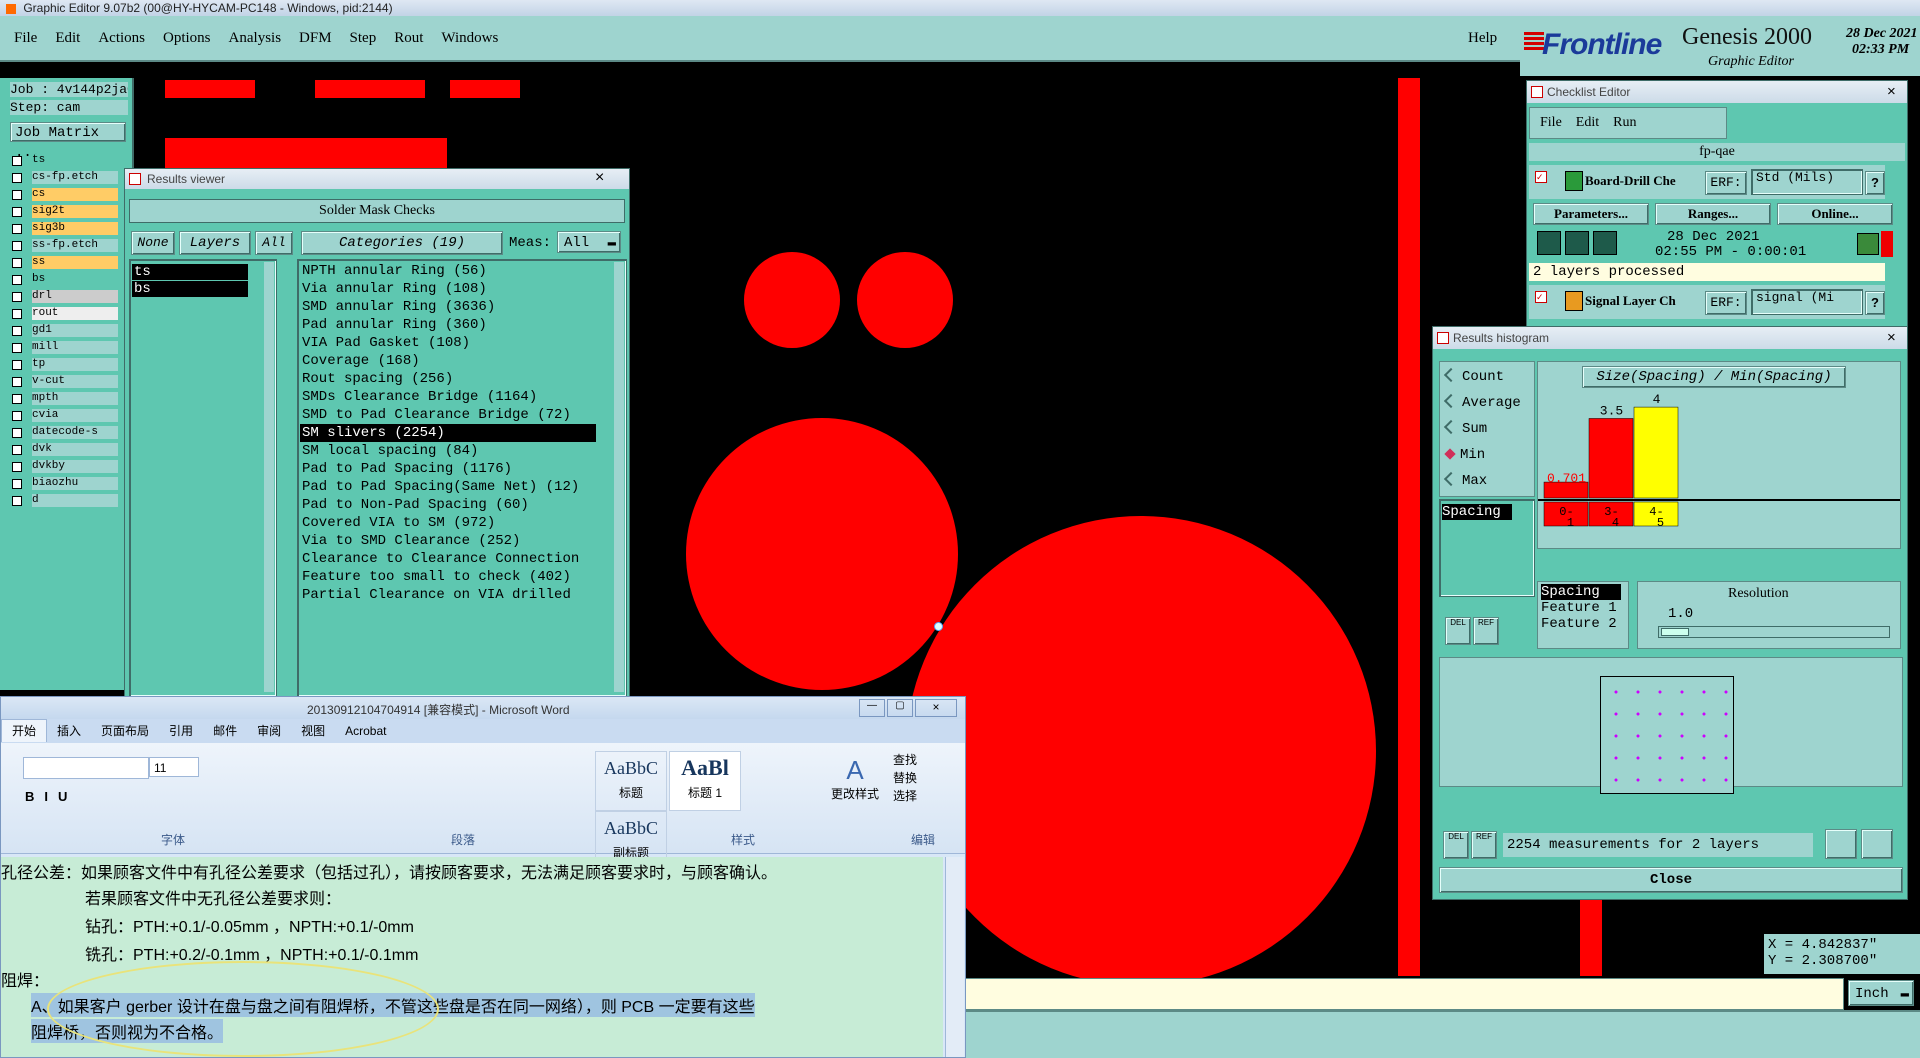  What do you see at coordinates (190, 272) in the screenshot?
I see `selected-layer-item: ts` at bounding box center [190, 272].